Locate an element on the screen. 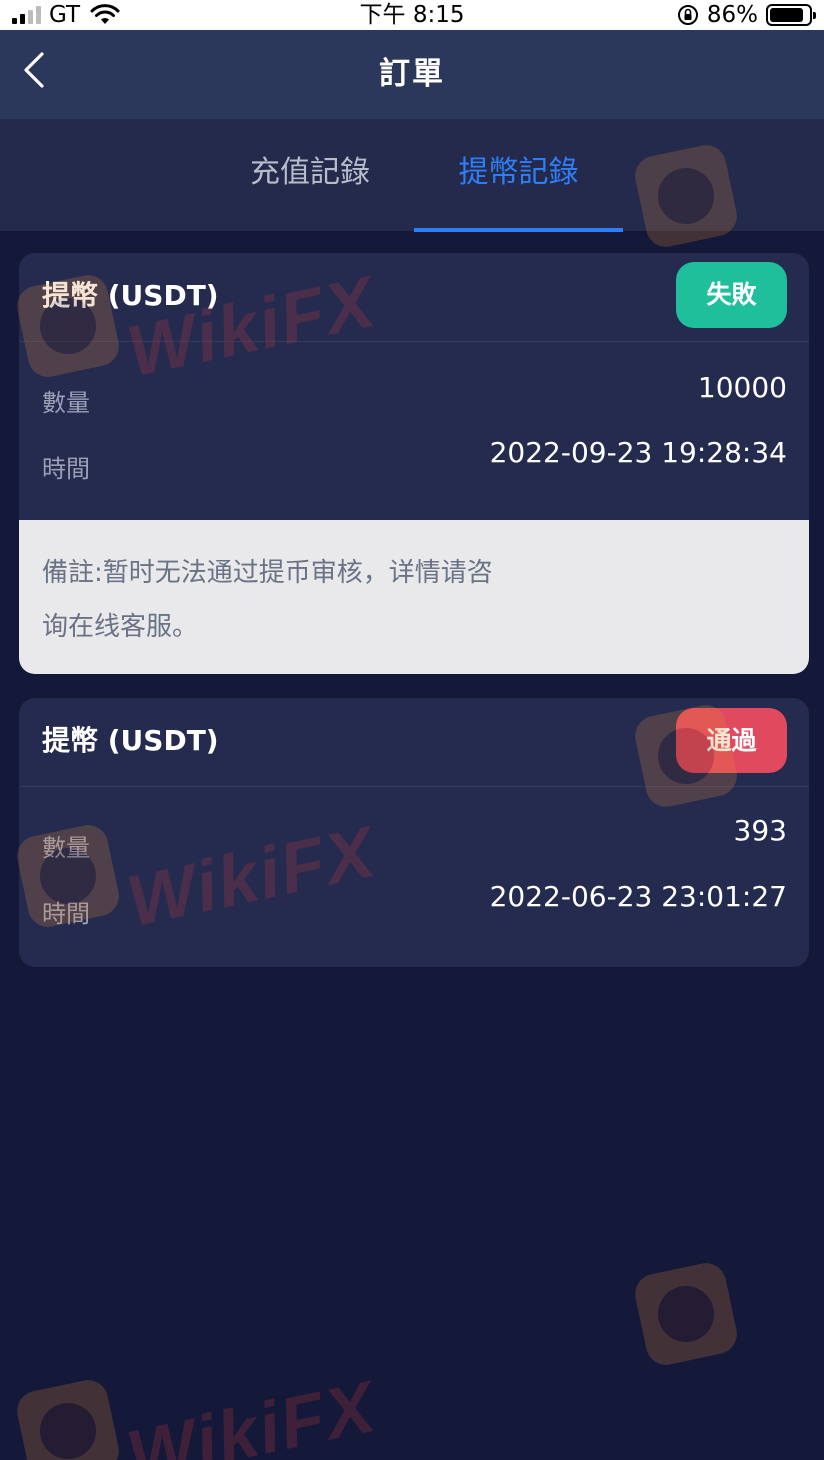 The height and width of the screenshot is (1460, 824). quantity-value: 393 is located at coordinates (760, 830).